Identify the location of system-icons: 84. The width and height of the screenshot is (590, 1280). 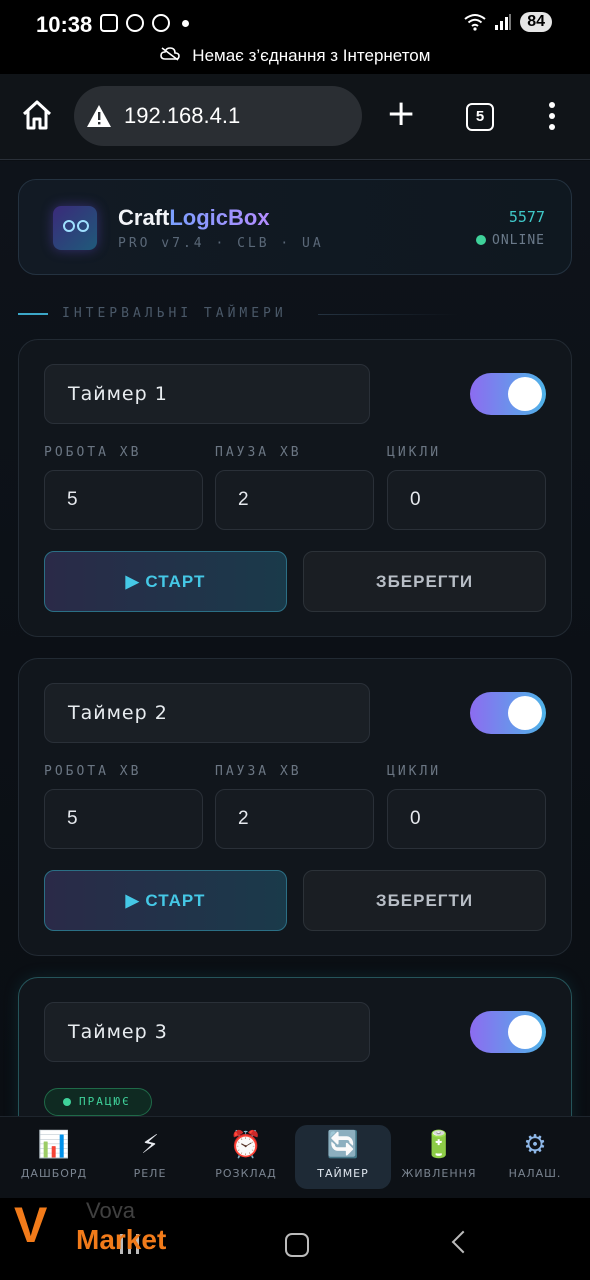
(508, 22).